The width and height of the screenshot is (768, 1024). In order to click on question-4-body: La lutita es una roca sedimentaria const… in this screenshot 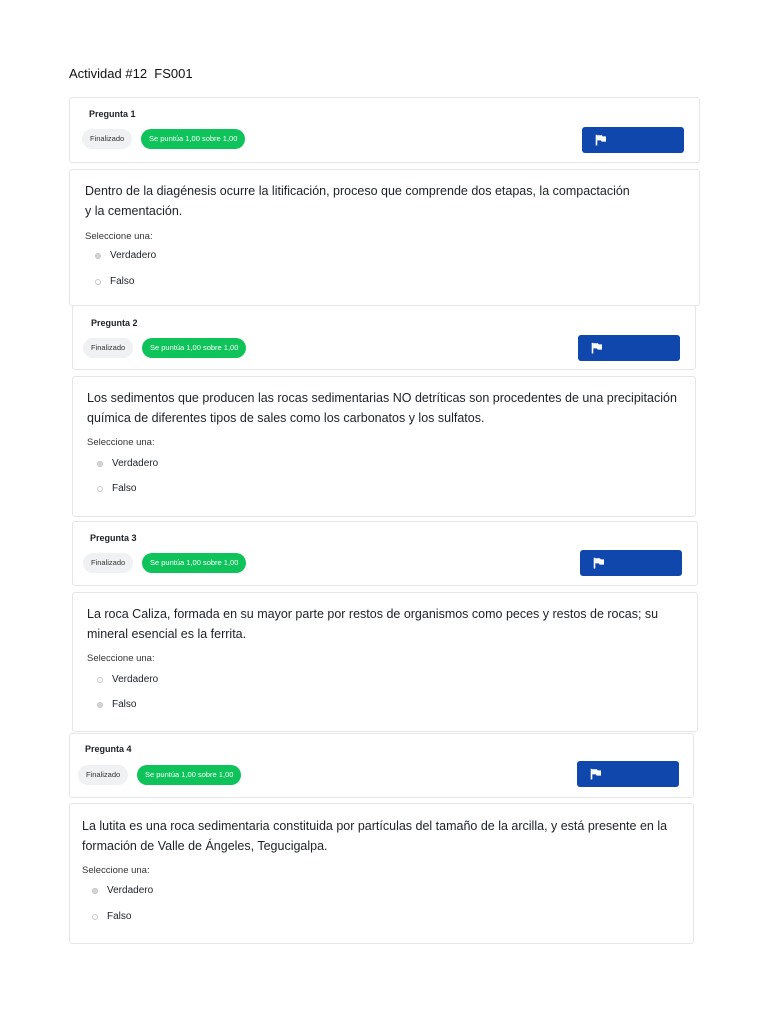, I will do `click(381, 873)`.